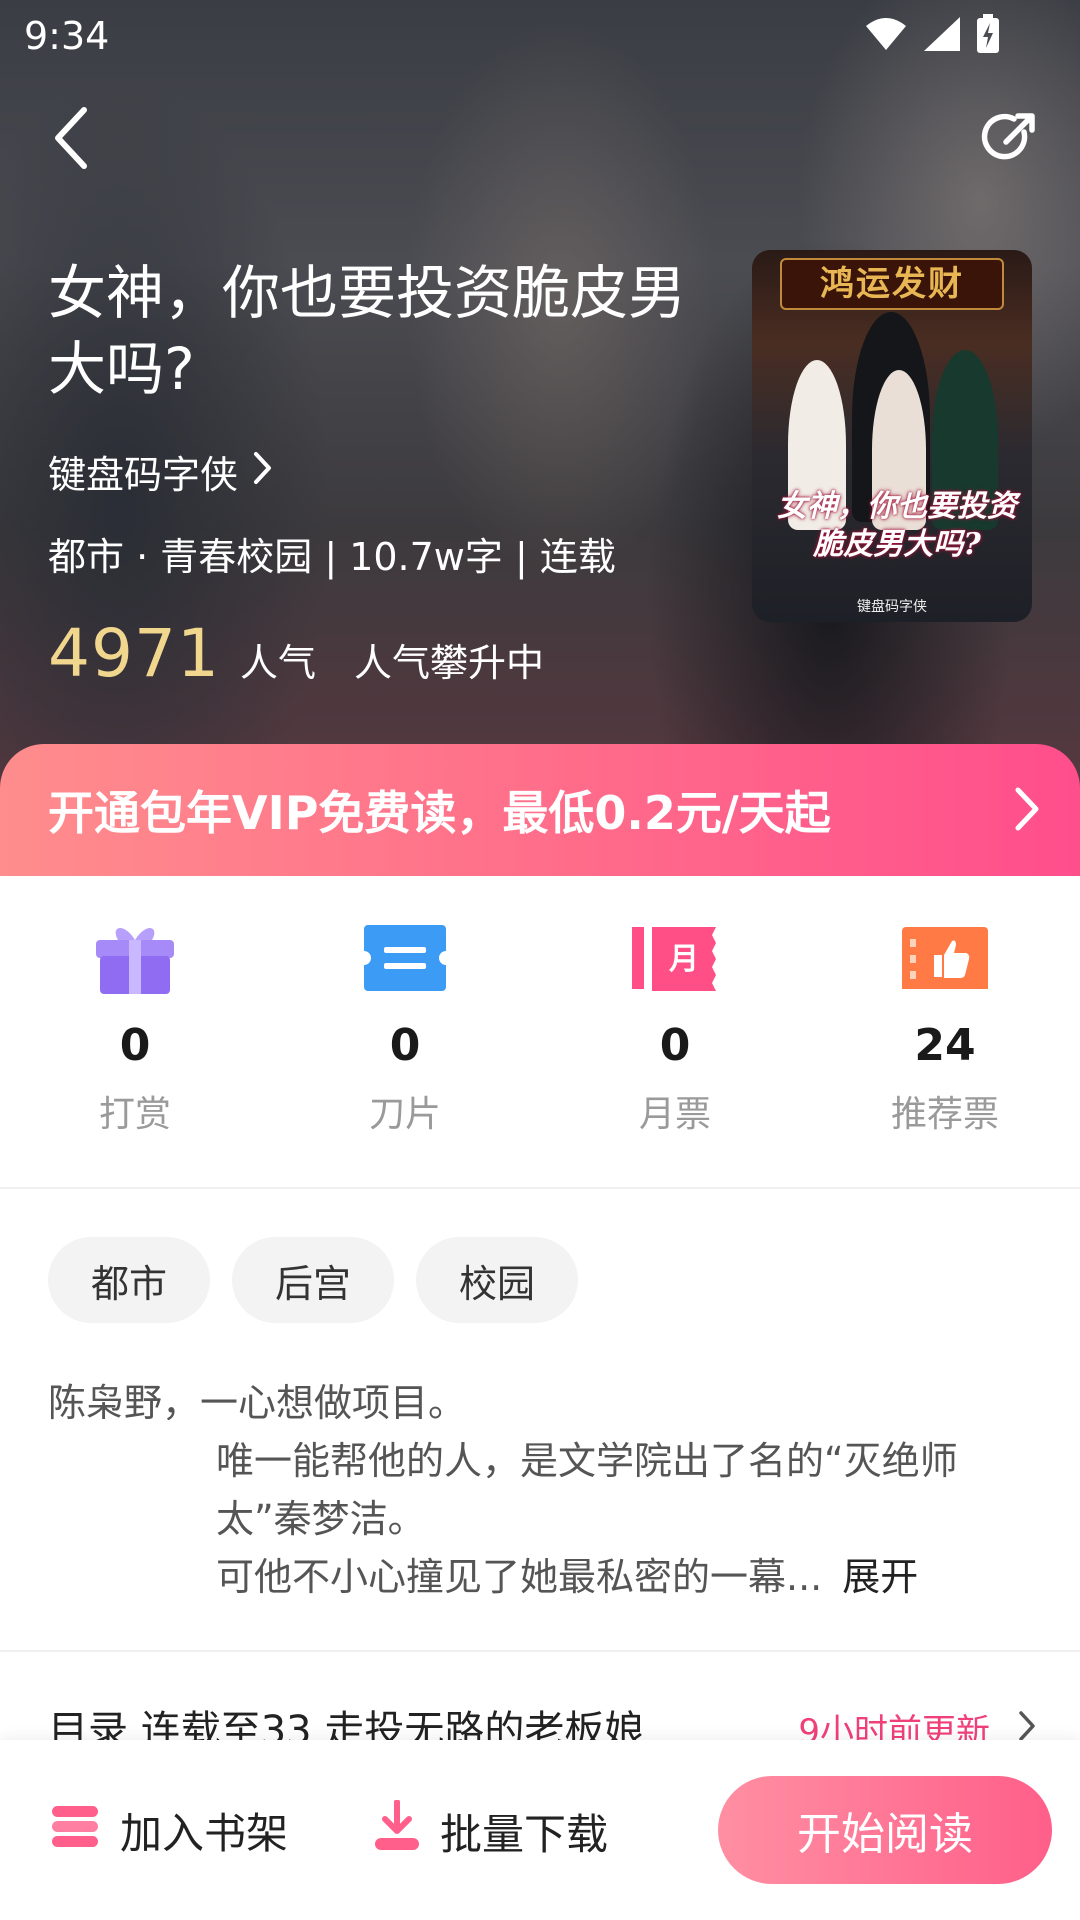  I want to click on monthly-ticket-icon: 月, so click(675, 958).